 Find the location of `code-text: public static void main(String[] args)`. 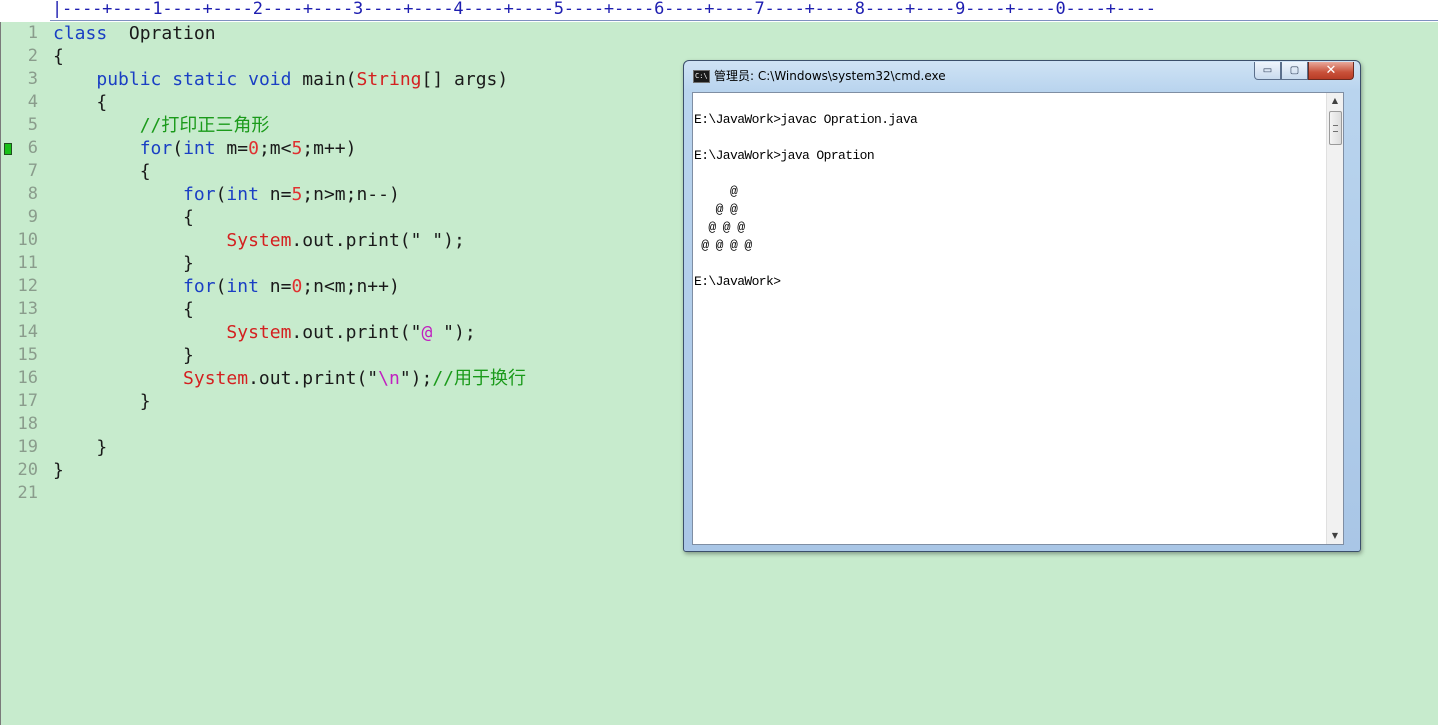

code-text: public static void main(String[] args) is located at coordinates (280, 79).